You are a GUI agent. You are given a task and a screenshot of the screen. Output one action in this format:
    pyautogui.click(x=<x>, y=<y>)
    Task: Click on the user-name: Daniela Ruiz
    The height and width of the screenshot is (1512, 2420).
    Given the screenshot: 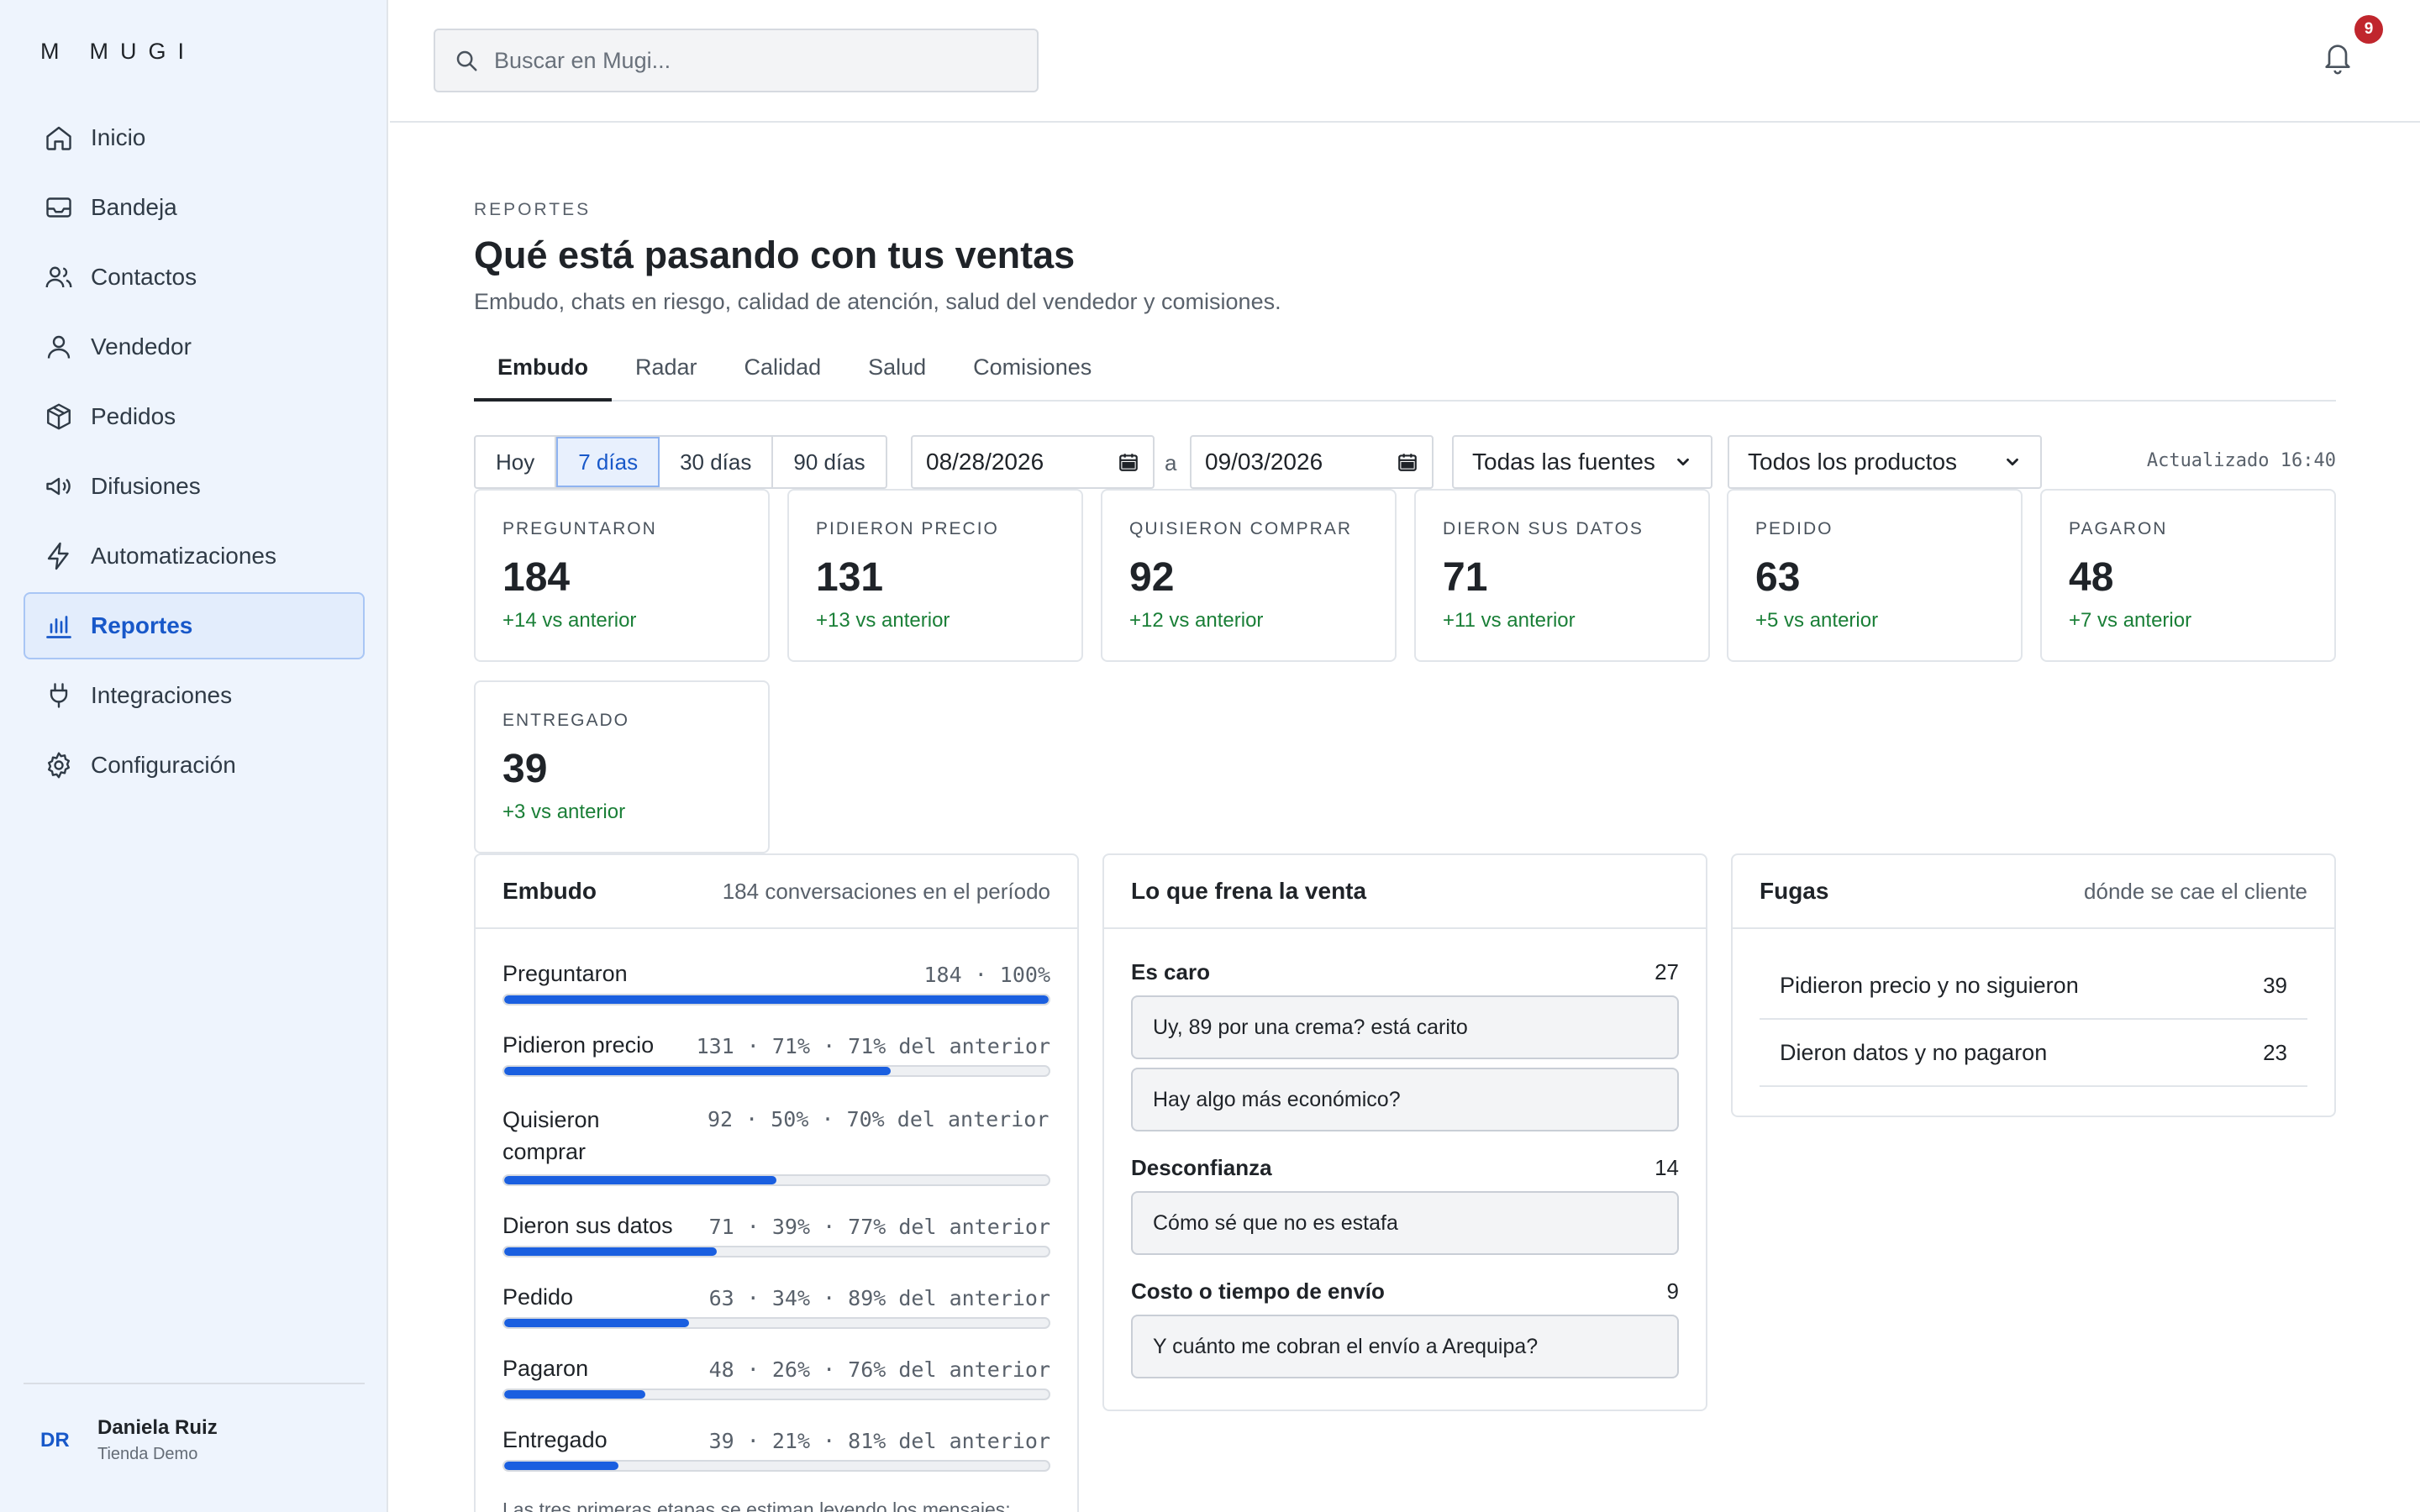 What is the action you would take?
    pyautogui.click(x=157, y=1427)
    